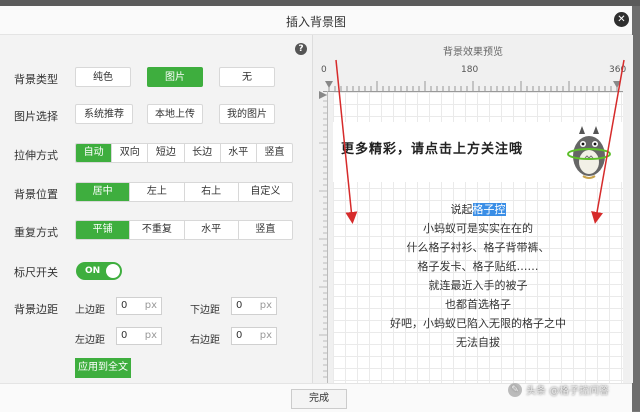  What do you see at coordinates (113, 271) in the screenshot?
I see `toggle-knob` at bounding box center [113, 271].